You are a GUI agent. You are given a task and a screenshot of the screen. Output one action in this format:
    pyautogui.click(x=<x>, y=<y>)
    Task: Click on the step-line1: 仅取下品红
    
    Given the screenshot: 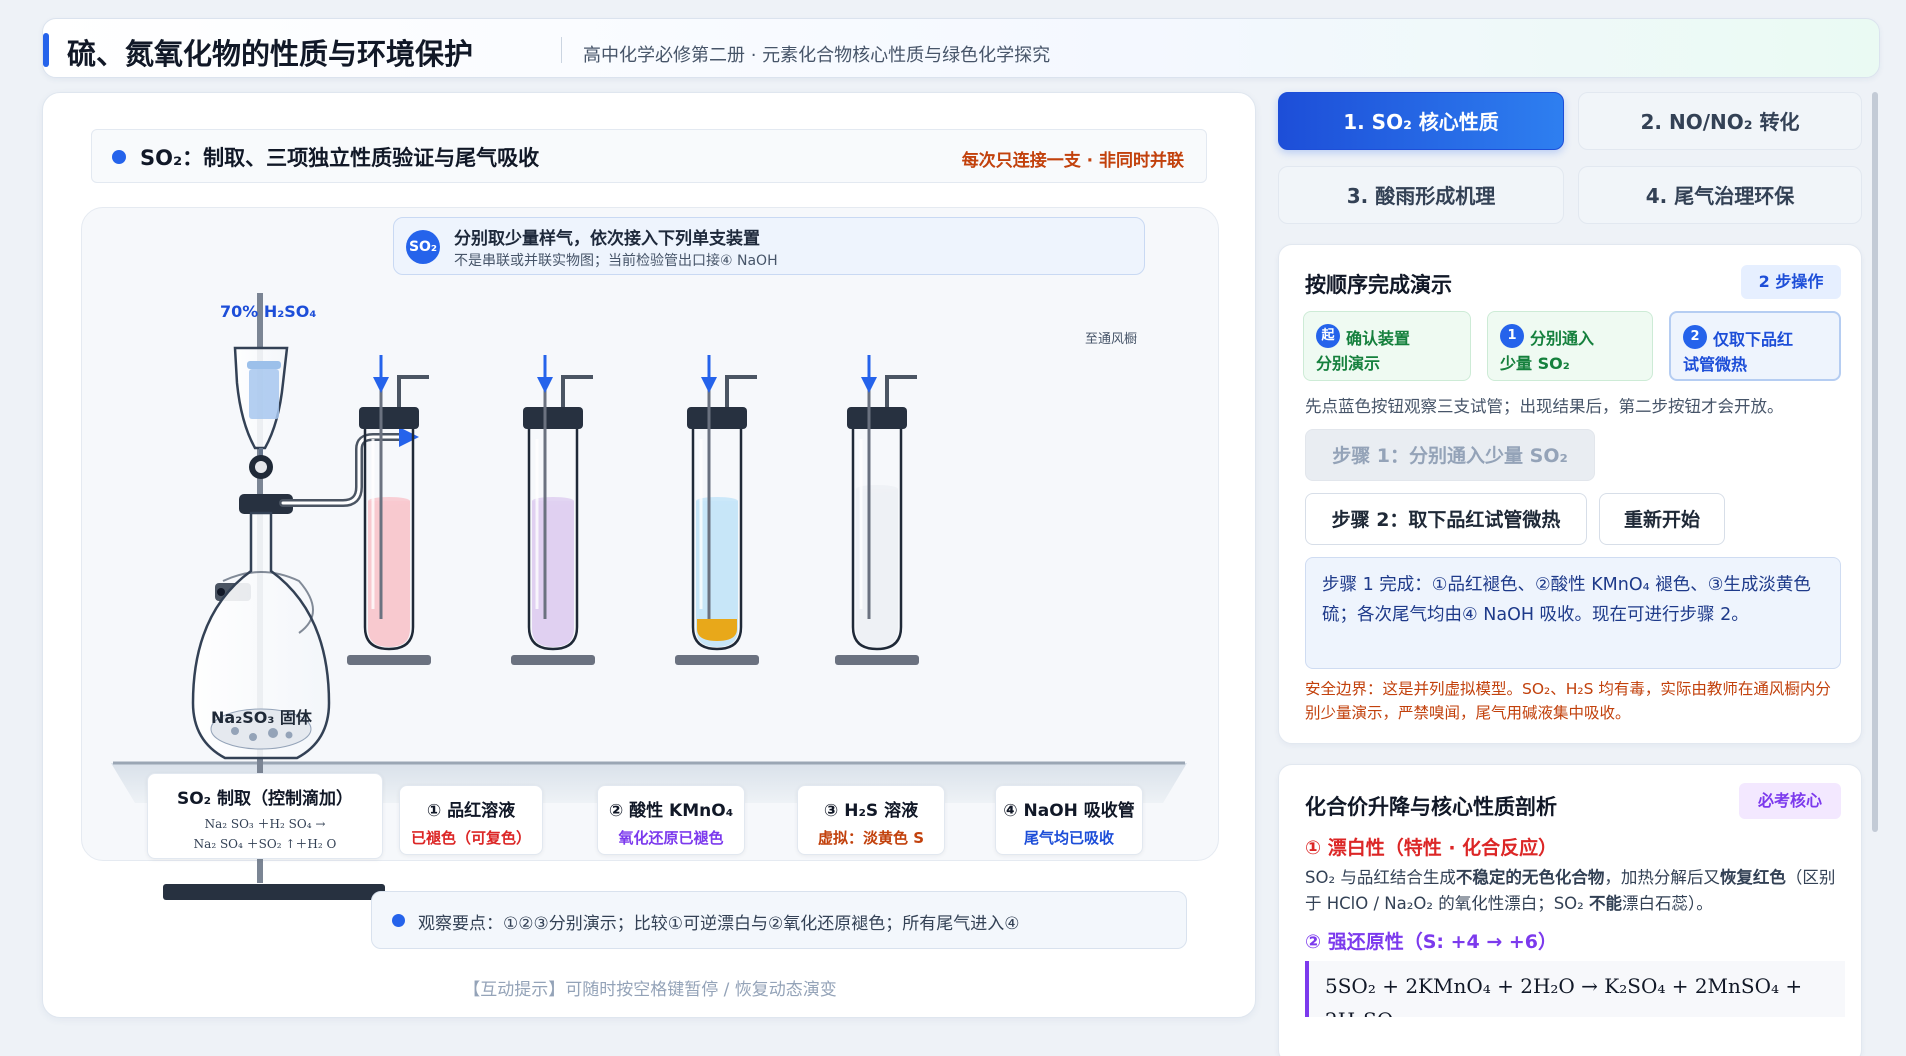 What is the action you would take?
    pyautogui.click(x=1753, y=339)
    